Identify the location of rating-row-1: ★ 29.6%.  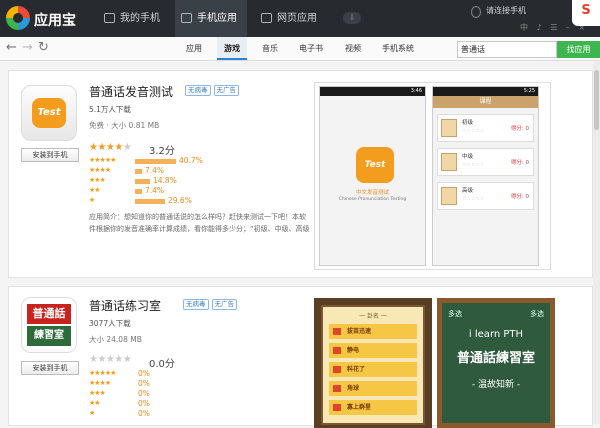
(174, 201).